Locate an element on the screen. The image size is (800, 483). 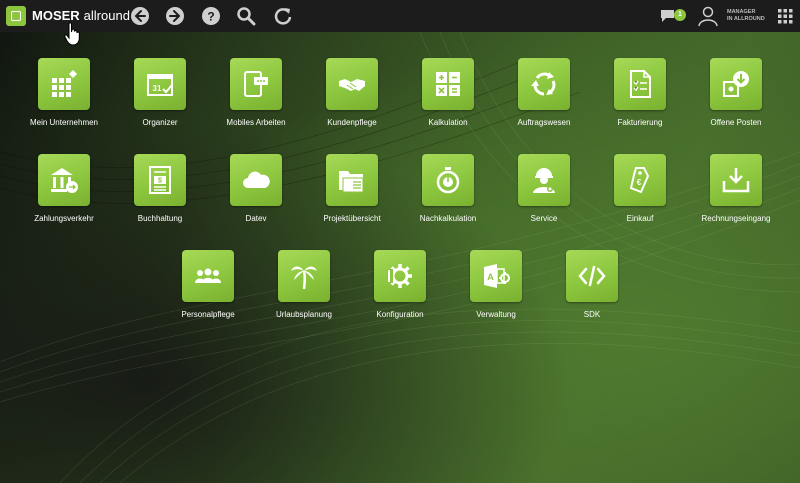
svg-text: A is located at coordinates (490, 277).